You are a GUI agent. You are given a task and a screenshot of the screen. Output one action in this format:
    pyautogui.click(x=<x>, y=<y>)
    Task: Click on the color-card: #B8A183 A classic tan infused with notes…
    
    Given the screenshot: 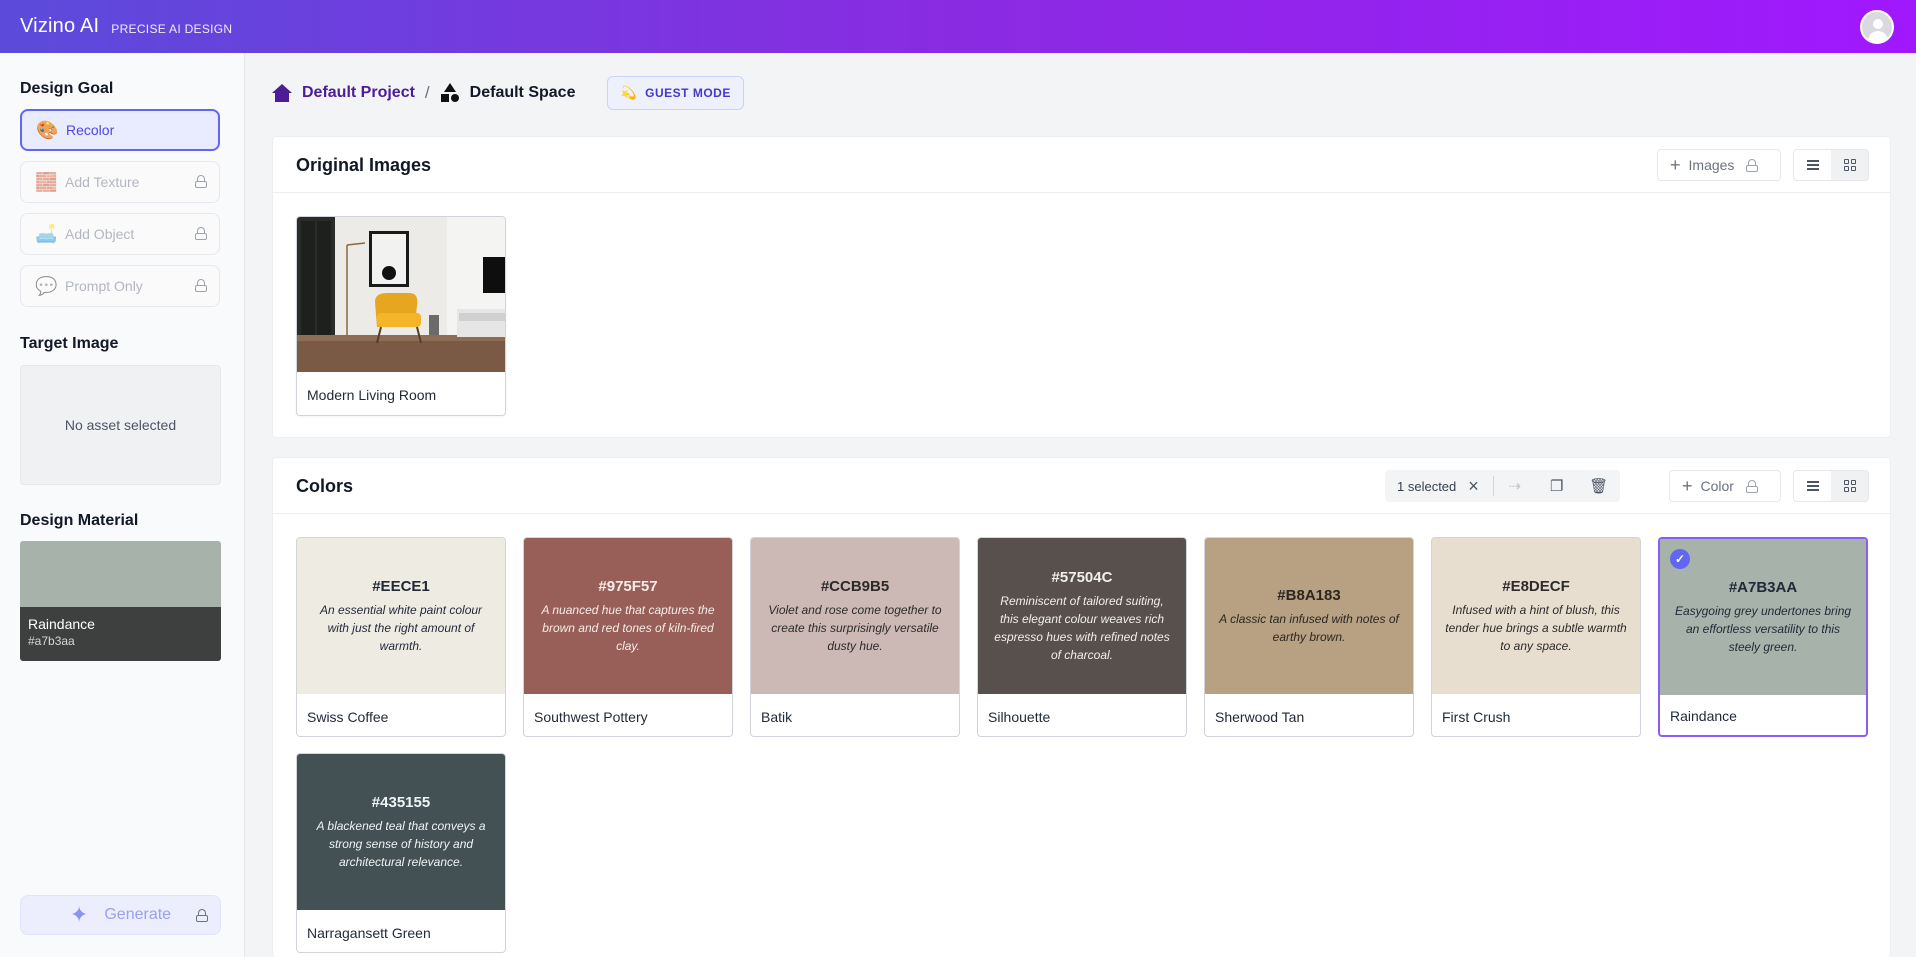 What is the action you would take?
    pyautogui.click(x=1309, y=637)
    